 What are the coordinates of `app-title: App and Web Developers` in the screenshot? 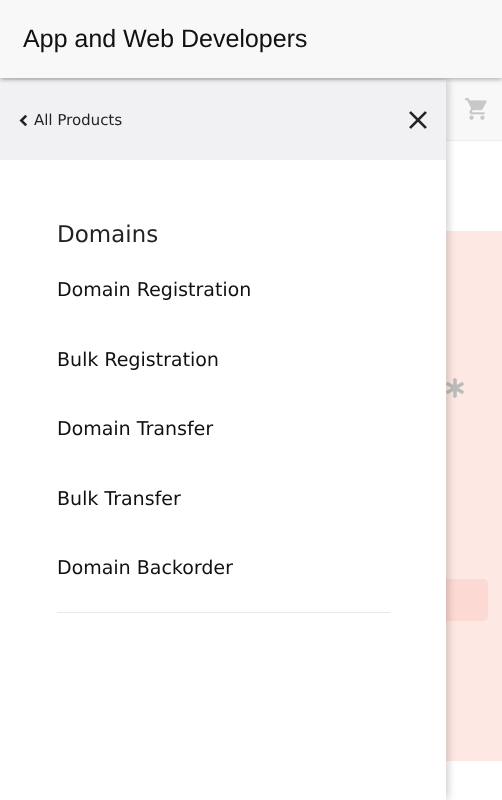 It's located at (165, 39).